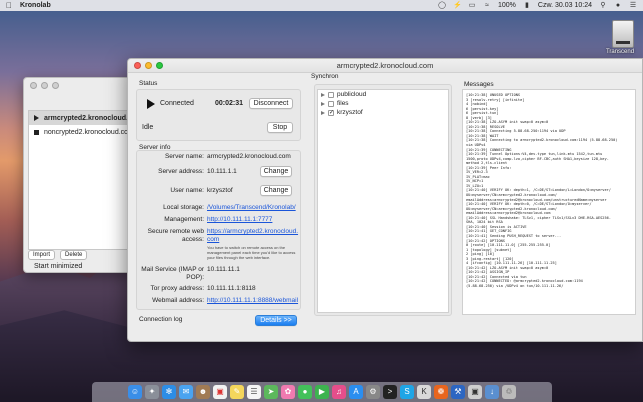 The width and height of the screenshot is (643, 402). Describe the element at coordinates (58, 255) in the screenshot. I see `list-buttons: Import Delete` at that location.